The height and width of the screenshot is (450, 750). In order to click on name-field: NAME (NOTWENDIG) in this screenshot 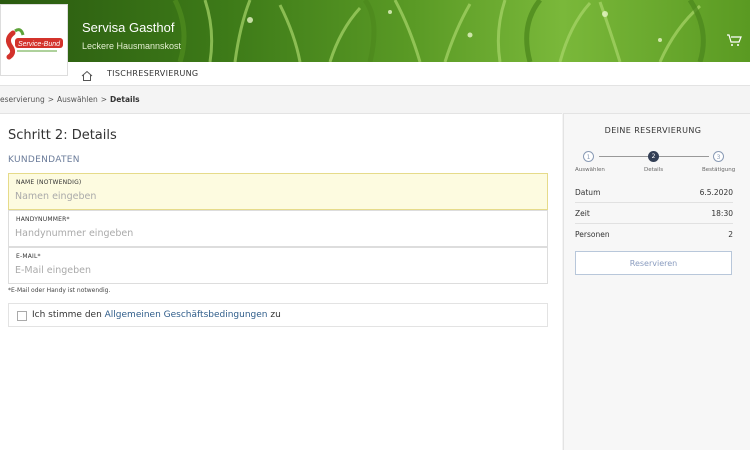, I will do `click(278, 191)`.